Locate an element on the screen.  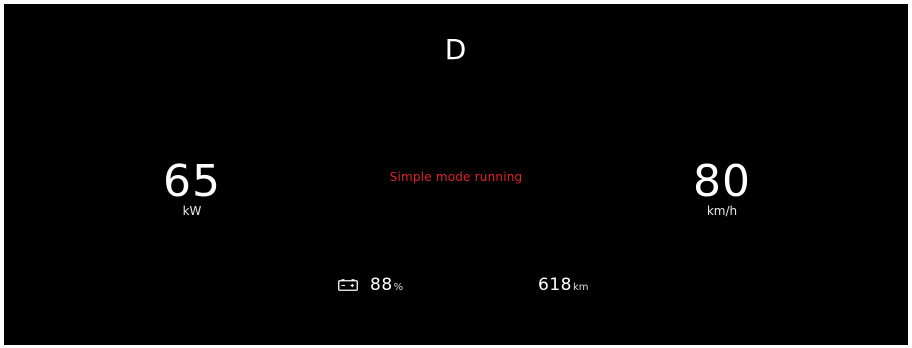
speed-value: 80 is located at coordinates (722, 181).